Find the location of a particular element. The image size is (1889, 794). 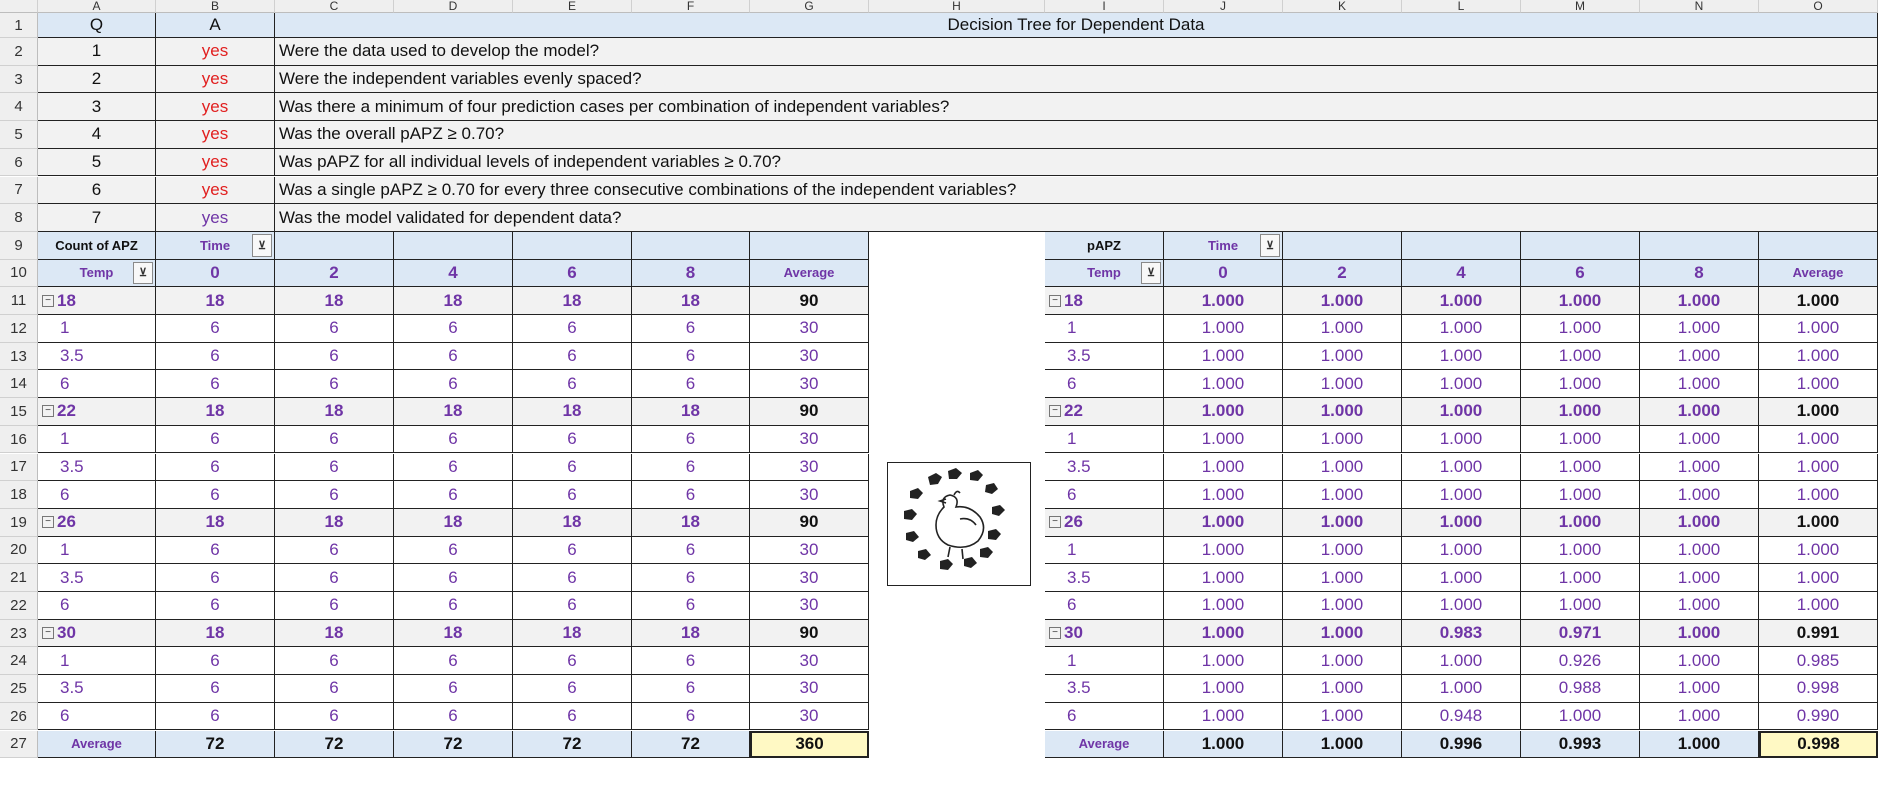

count-pivot-time-header: 2 is located at coordinates (334, 273).